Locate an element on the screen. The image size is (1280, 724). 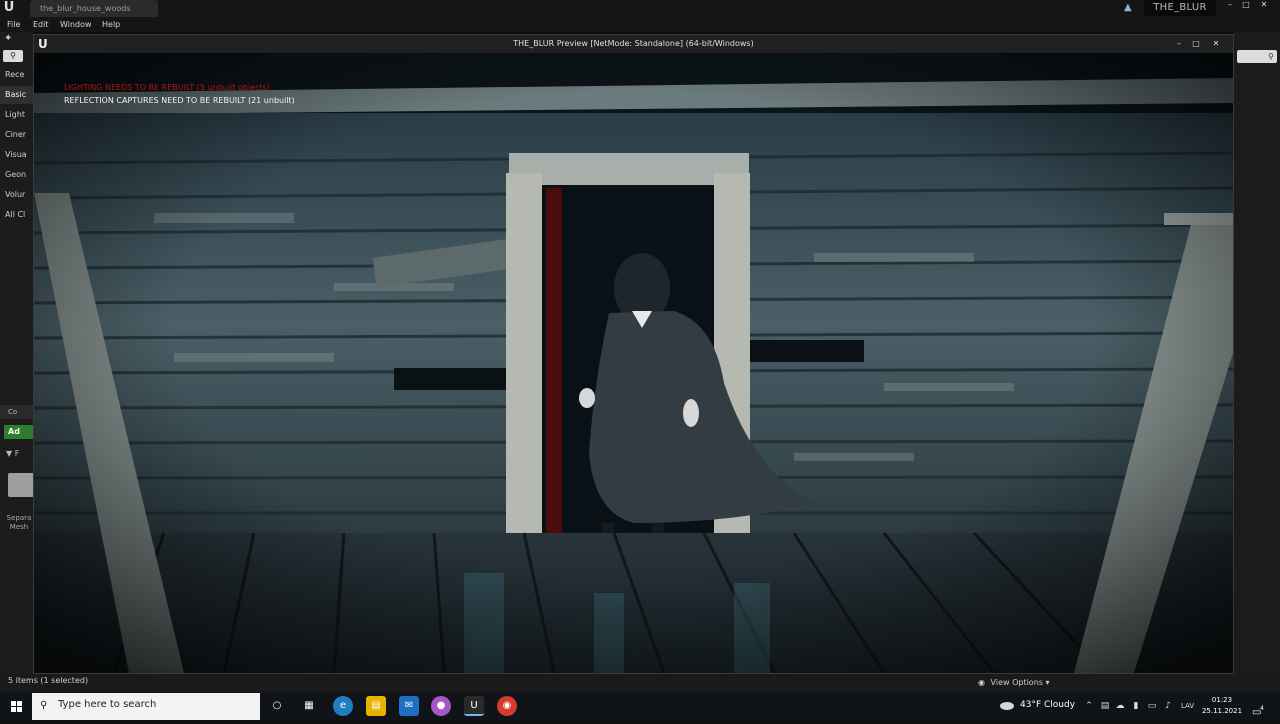
windows-icon is located at coordinates (16, 706).